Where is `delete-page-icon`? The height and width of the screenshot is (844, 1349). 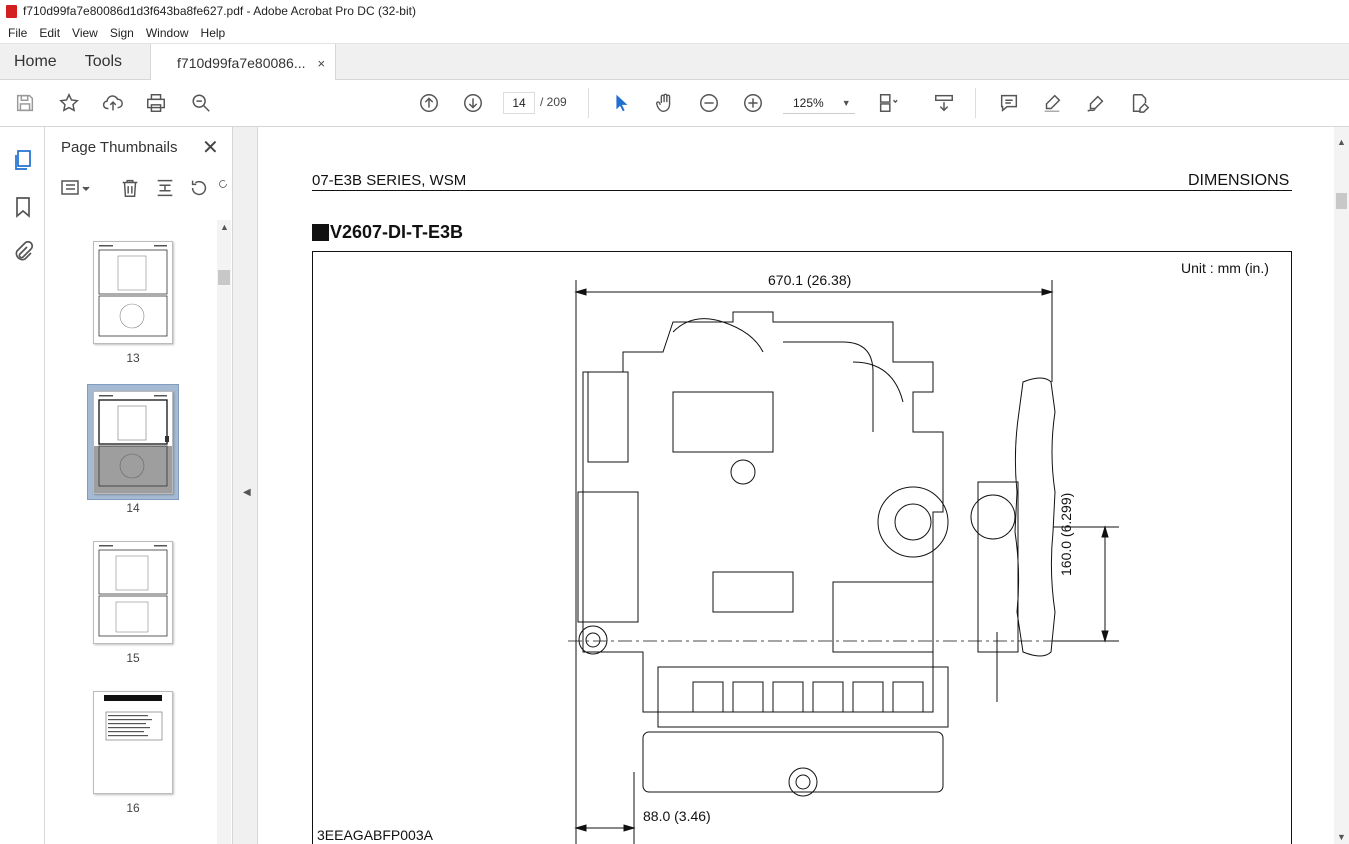 delete-page-icon is located at coordinates (130, 188).